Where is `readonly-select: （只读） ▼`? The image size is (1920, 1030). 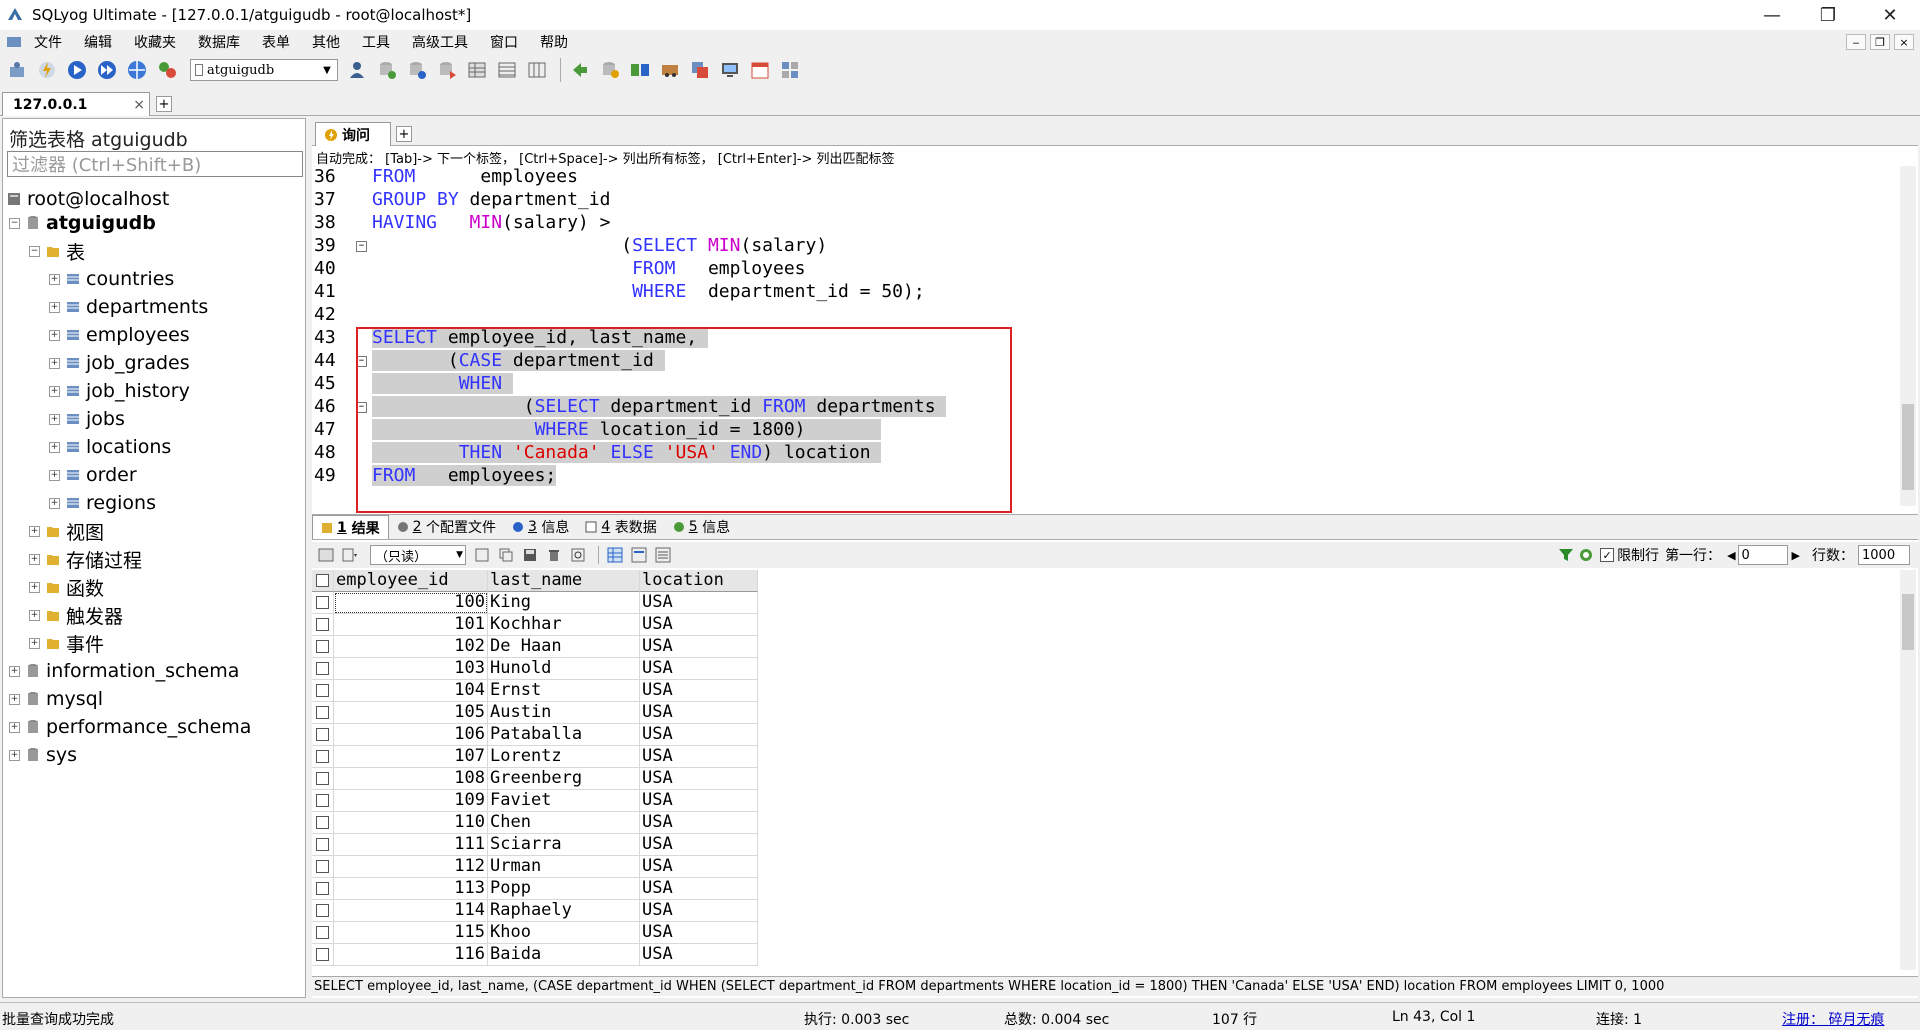
readonly-select: （只读） ▼ is located at coordinates (418, 555).